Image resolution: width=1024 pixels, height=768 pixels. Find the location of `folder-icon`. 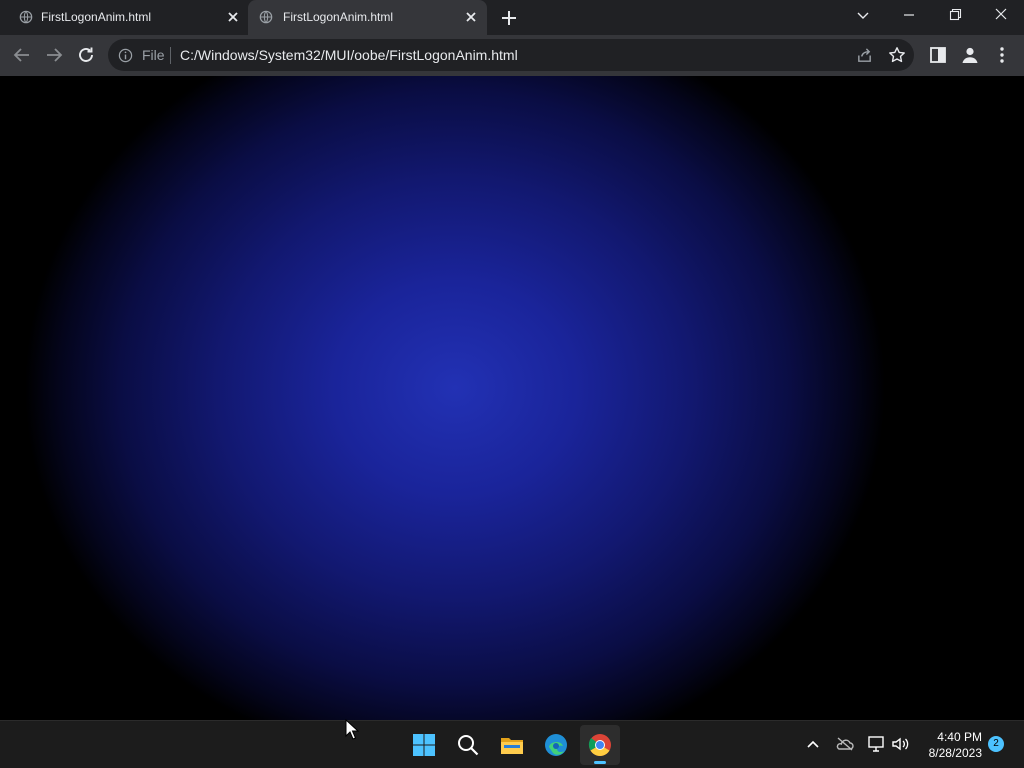

folder-icon is located at coordinates (512, 746).